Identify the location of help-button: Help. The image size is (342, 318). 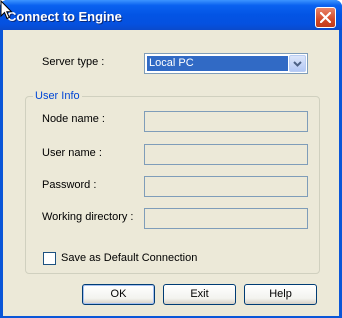
(280, 294).